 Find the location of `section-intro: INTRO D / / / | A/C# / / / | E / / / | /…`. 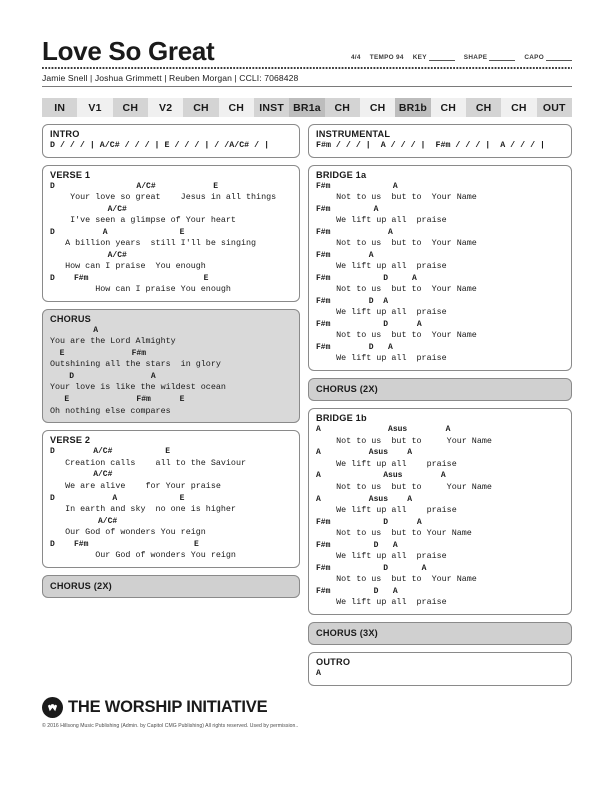

section-intro: INTRO D / / / | A/C# / / / | E / / / | /… is located at coordinates (171, 141).